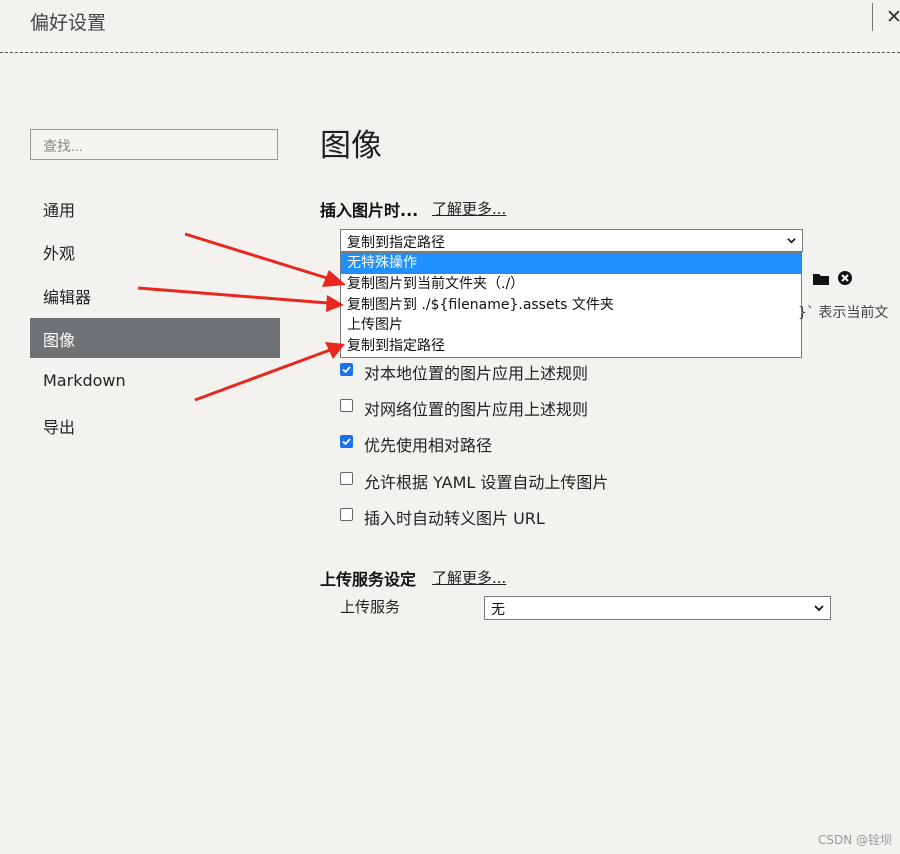  What do you see at coordinates (450, 26) in the screenshot?
I see `title-bar: 偏好设置 ✕` at bounding box center [450, 26].